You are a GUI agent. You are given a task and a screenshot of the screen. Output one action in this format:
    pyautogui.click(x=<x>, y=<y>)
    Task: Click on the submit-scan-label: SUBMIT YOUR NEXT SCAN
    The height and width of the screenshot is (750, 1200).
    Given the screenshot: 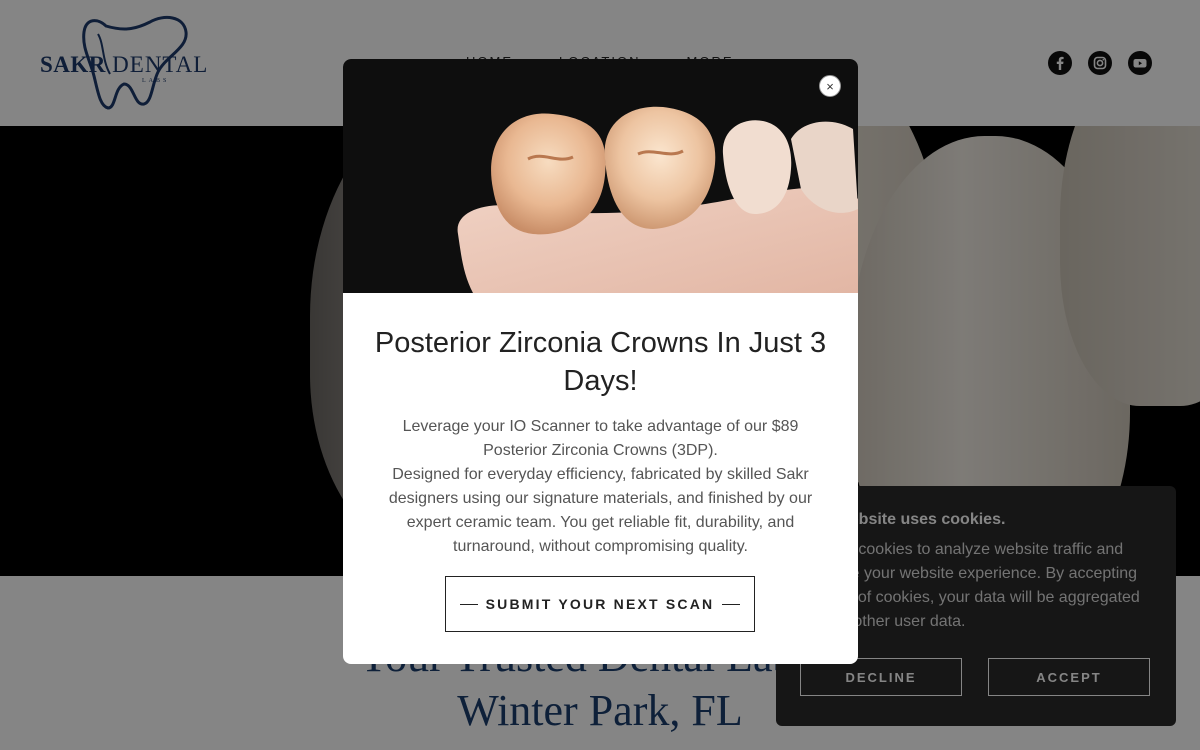 What is the action you would take?
    pyautogui.click(x=600, y=604)
    